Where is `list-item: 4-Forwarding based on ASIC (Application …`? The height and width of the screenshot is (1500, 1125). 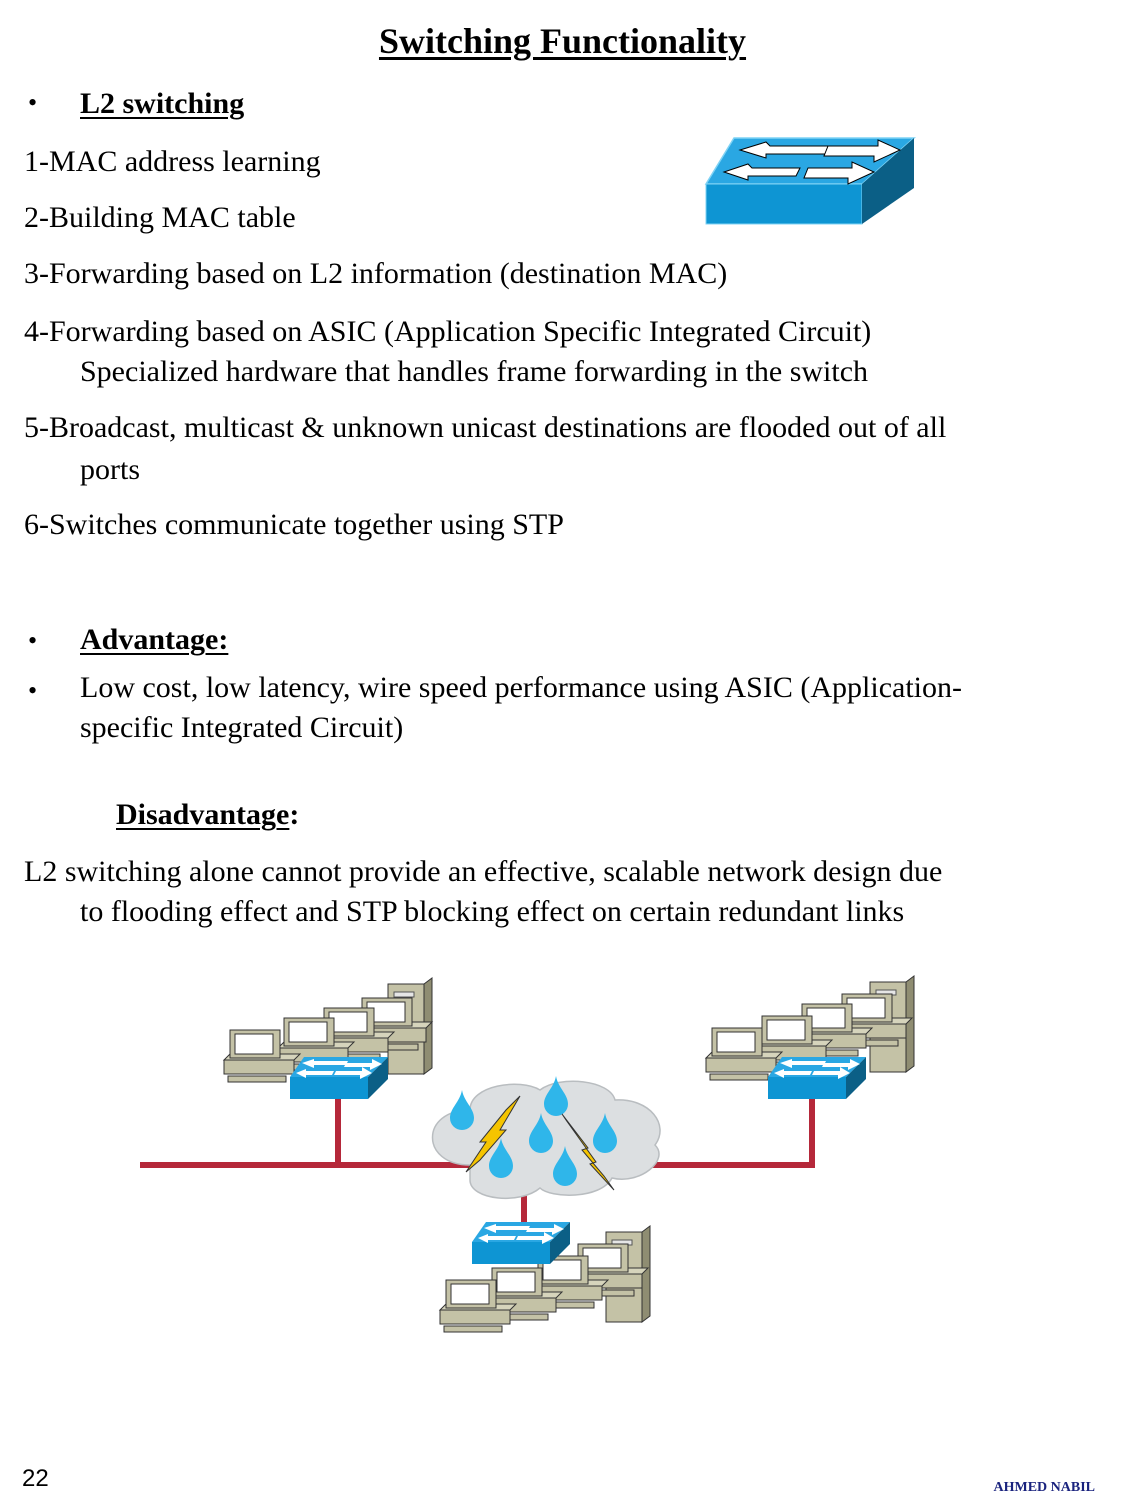
list-item: 4-Forwarding based on ASIC (Application … is located at coordinates (448, 331).